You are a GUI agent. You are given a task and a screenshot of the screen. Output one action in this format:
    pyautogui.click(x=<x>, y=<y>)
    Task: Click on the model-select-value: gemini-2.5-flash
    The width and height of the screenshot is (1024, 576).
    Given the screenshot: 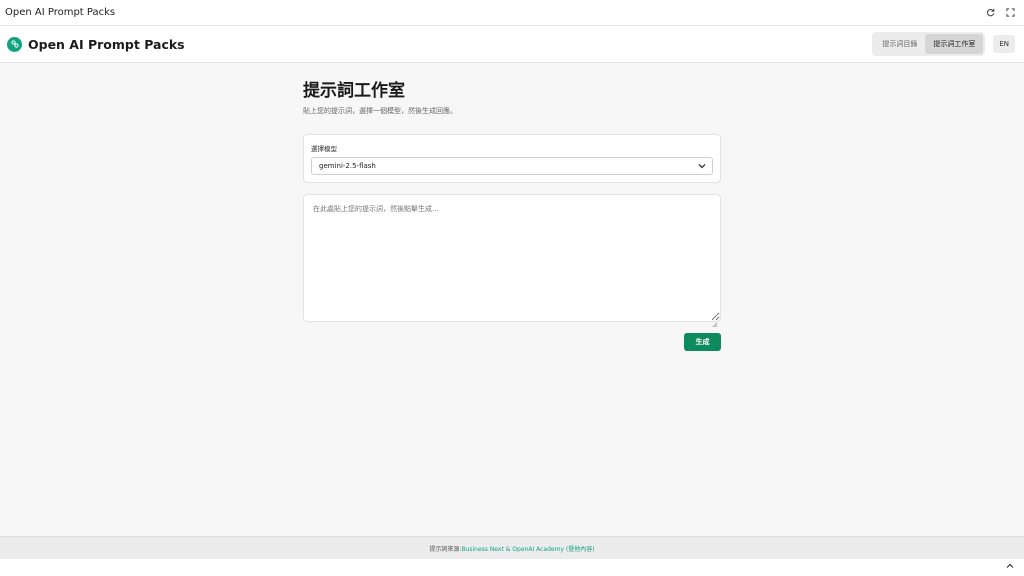 What is the action you would take?
    pyautogui.click(x=347, y=166)
    